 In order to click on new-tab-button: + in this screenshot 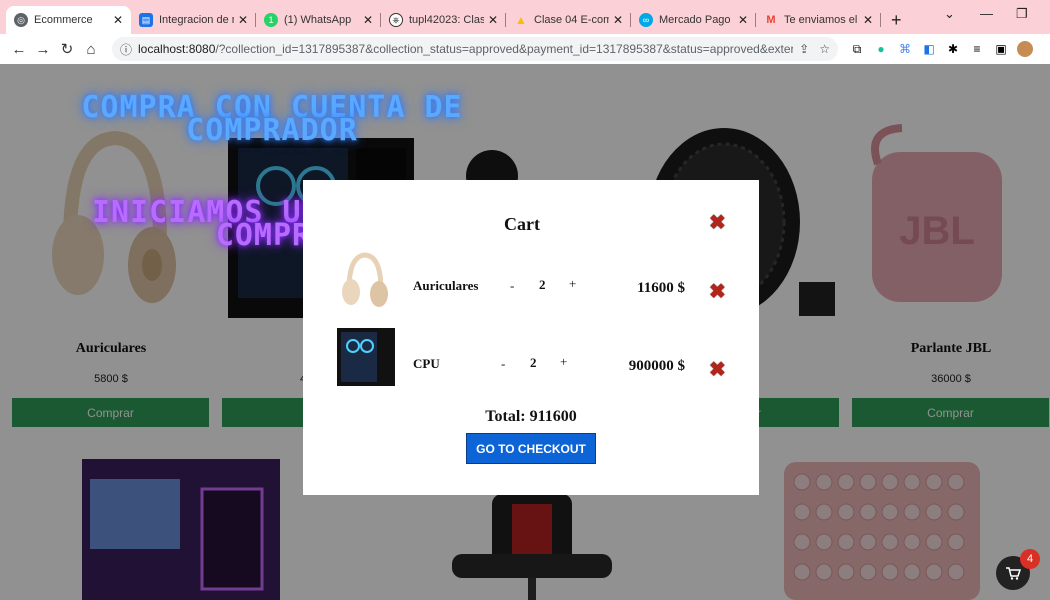, I will do `click(896, 20)`.